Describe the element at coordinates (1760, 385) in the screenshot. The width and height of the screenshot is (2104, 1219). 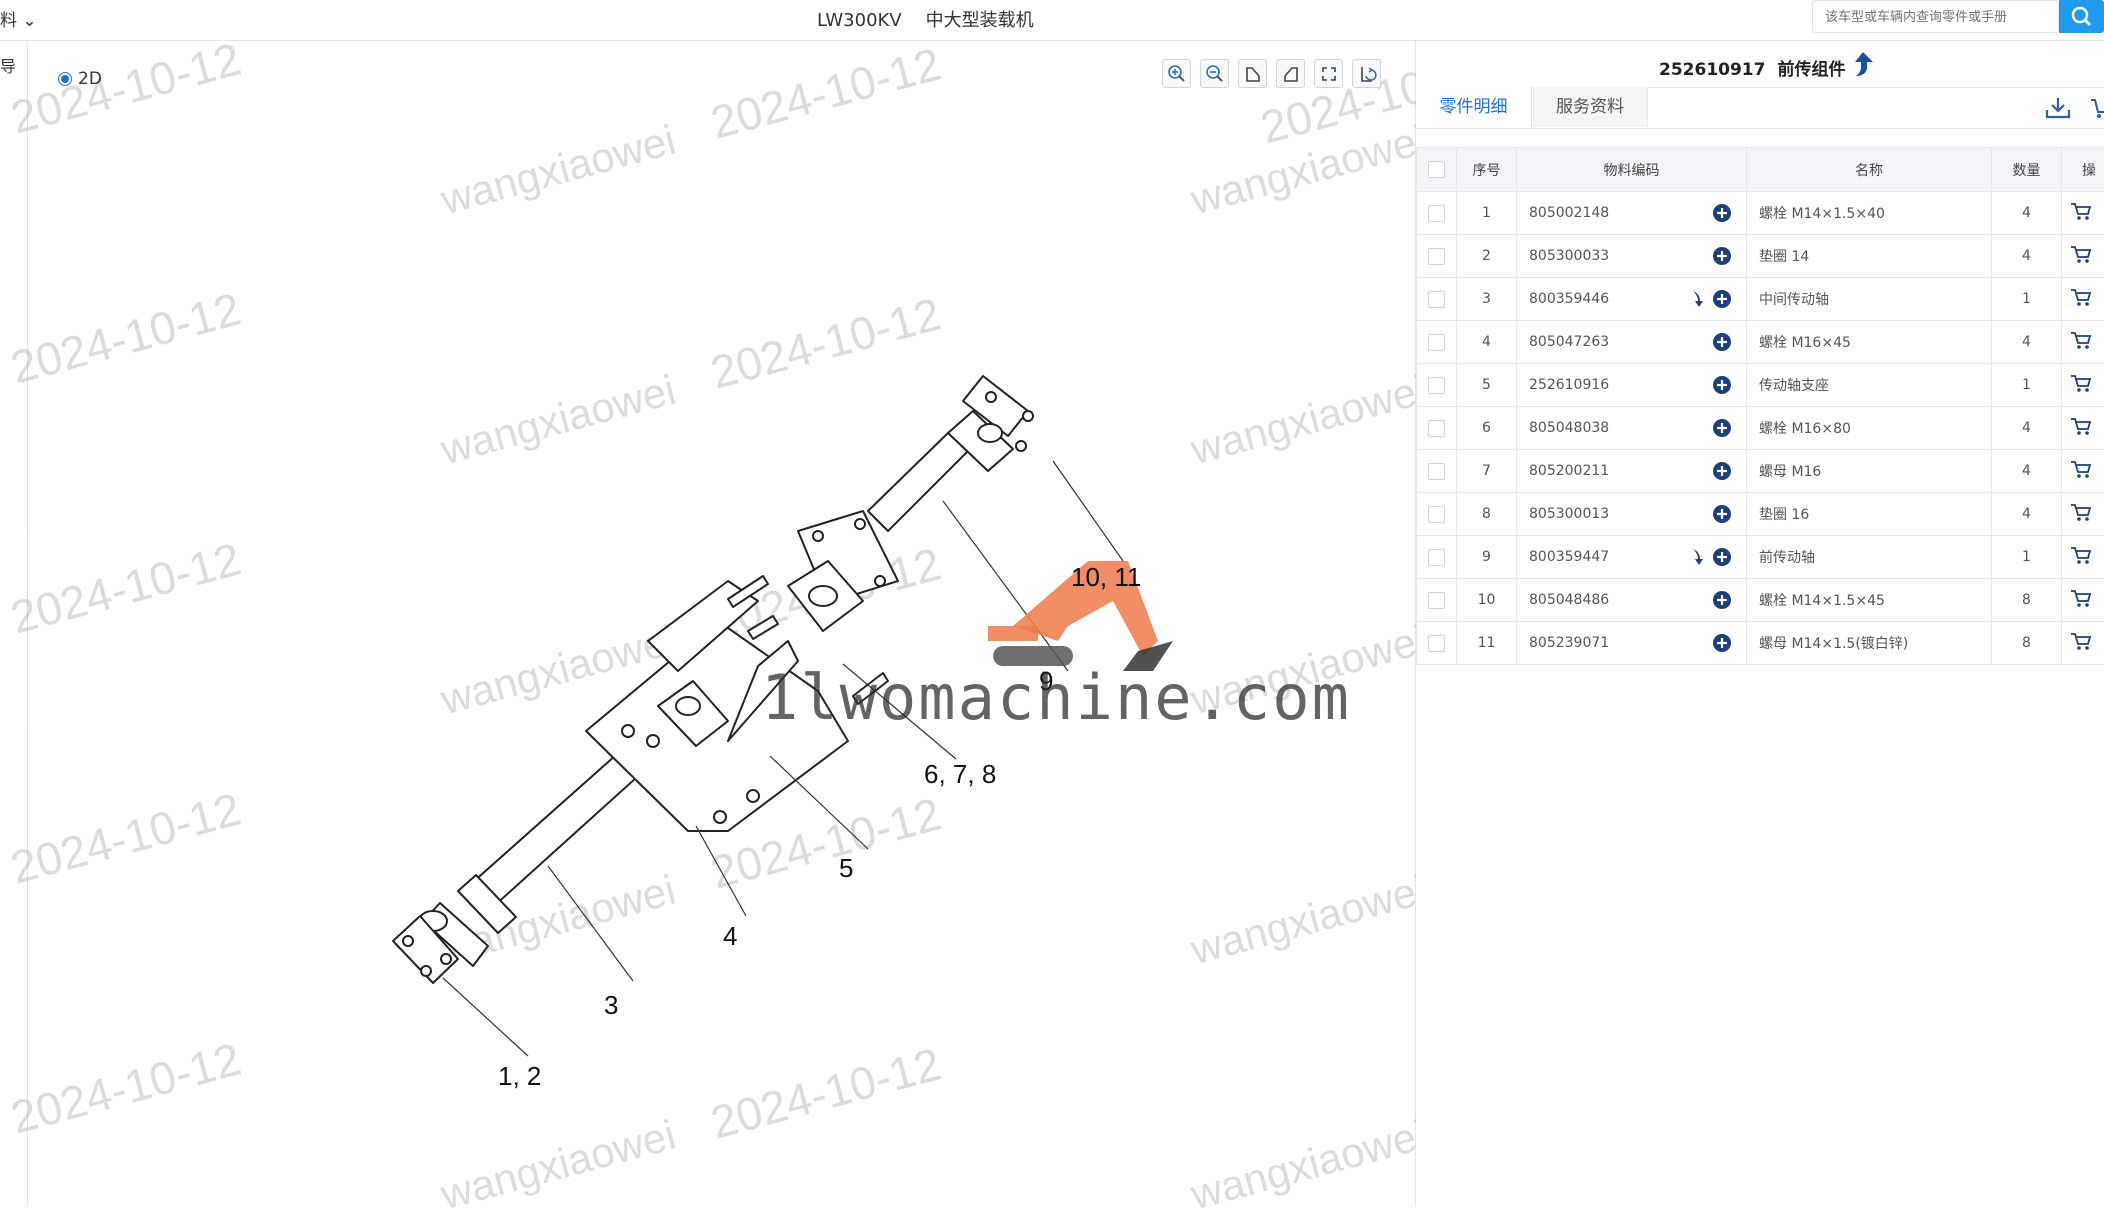
I see `table-row: 5252610916传动轴支座1` at that location.